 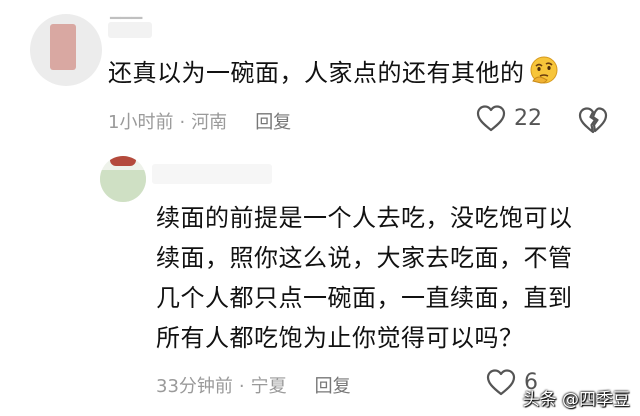 I want to click on comment-time: 33分钟前, so click(x=194, y=386).